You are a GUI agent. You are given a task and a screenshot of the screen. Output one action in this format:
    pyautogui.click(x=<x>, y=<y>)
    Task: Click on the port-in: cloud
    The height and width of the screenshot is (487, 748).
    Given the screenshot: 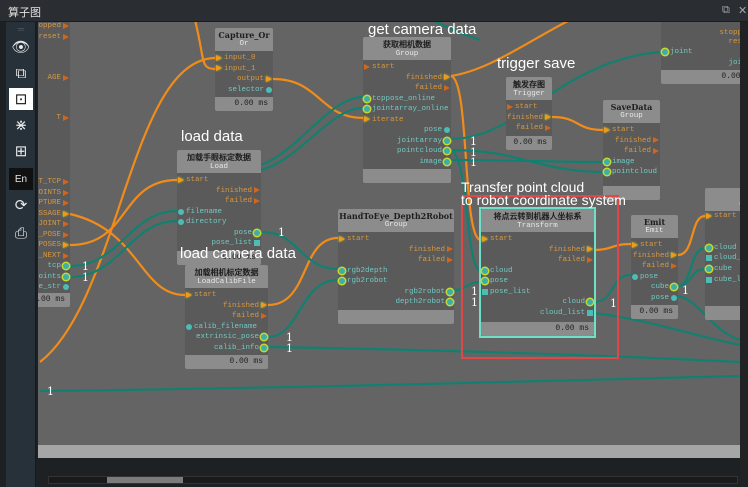 What is the action you would take?
    pyautogui.click(x=721, y=248)
    